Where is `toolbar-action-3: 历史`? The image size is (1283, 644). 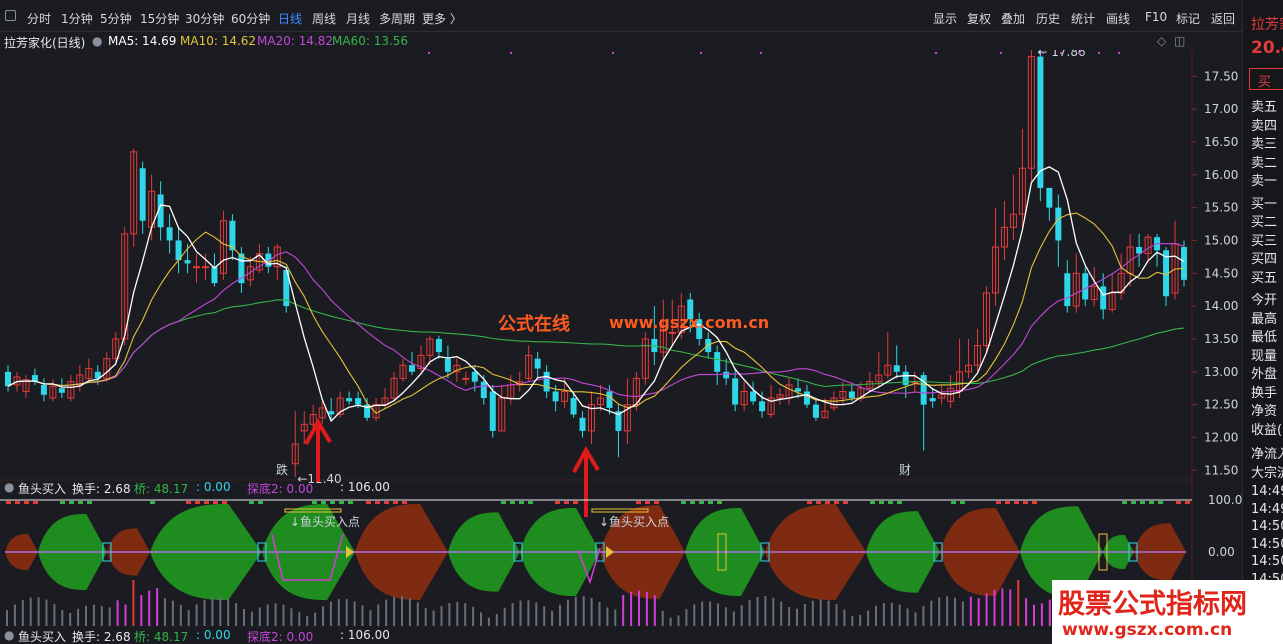
toolbar-action-3: 历史 is located at coordinates (1048, 18).